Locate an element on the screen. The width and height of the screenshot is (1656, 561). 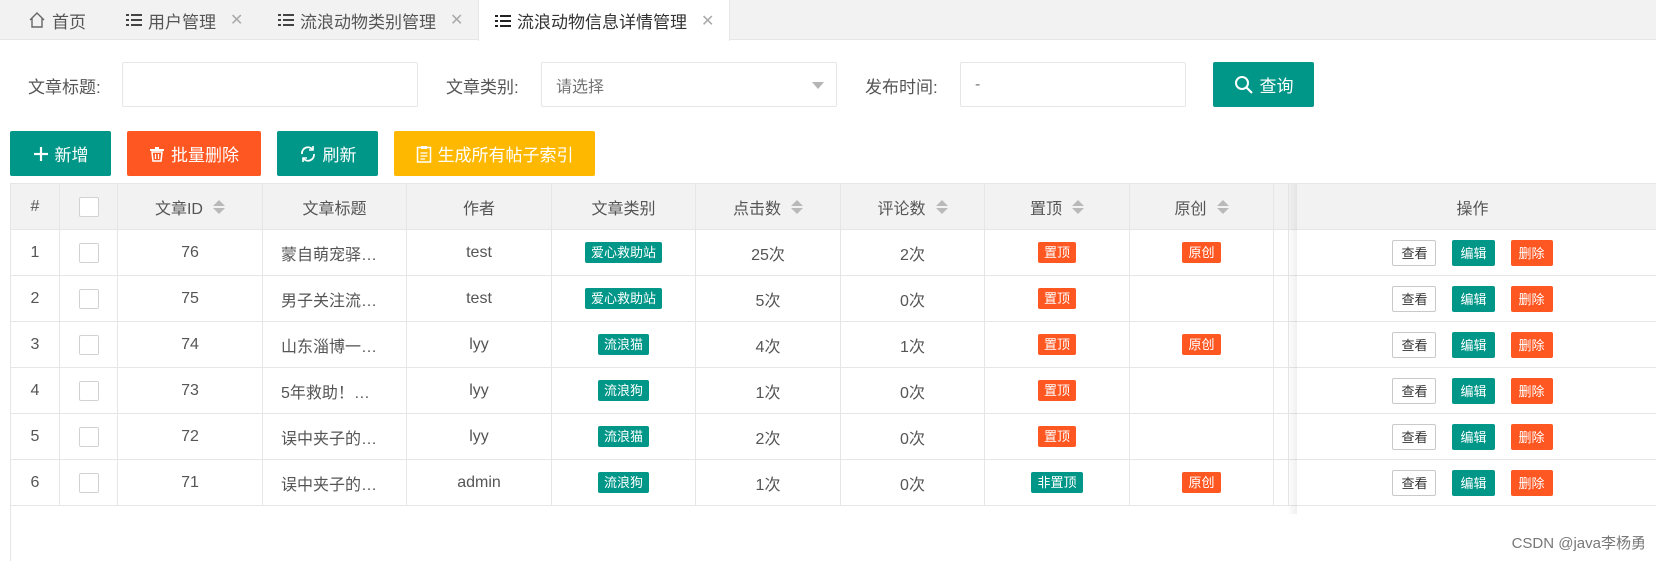
date-range-input: - is located at coordinates (1073, 84).